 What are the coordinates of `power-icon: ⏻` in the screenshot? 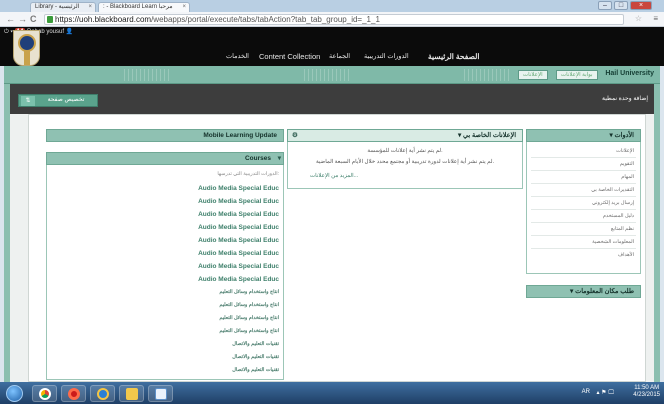 It's located at (6, 32).